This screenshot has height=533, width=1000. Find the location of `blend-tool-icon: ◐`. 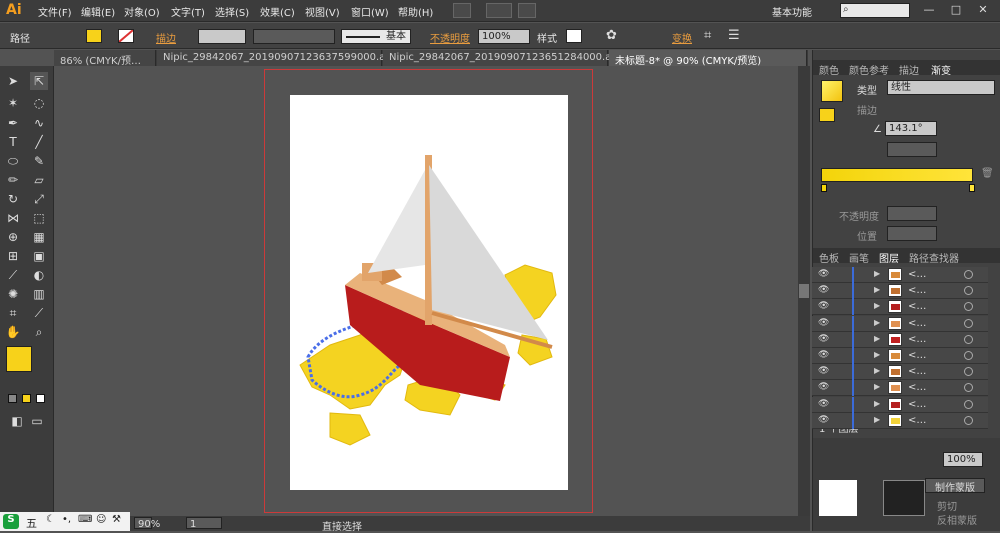

blend-tool-icon: ◐ is located at coordinates (39, 275).